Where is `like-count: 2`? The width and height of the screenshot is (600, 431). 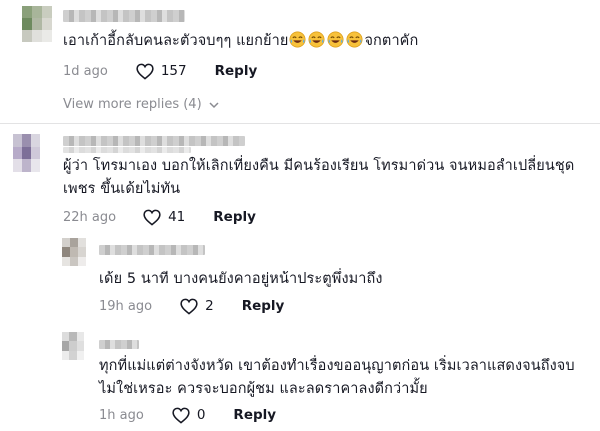
like-count: 2 is located at coordinates (209, 306).